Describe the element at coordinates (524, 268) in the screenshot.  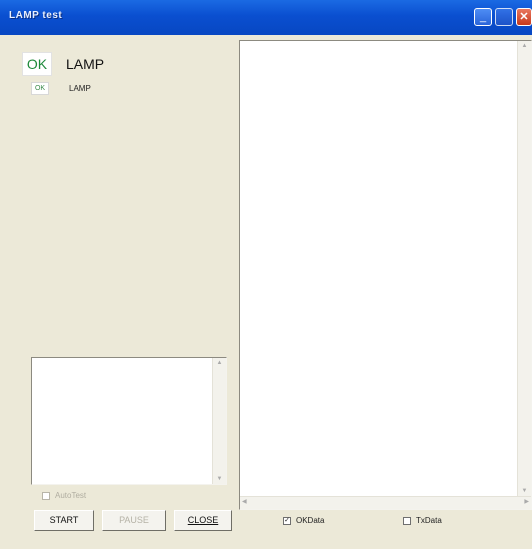
I see `data-vertical-scrollbar: ▲ ▼` at that location.